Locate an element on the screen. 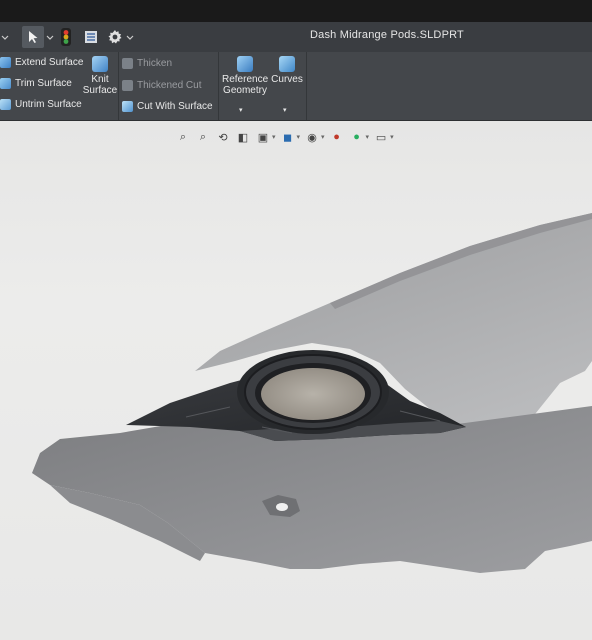 This screenshot has width=592, height=640. knit-surface-icon is located at coordinates (100, 64).